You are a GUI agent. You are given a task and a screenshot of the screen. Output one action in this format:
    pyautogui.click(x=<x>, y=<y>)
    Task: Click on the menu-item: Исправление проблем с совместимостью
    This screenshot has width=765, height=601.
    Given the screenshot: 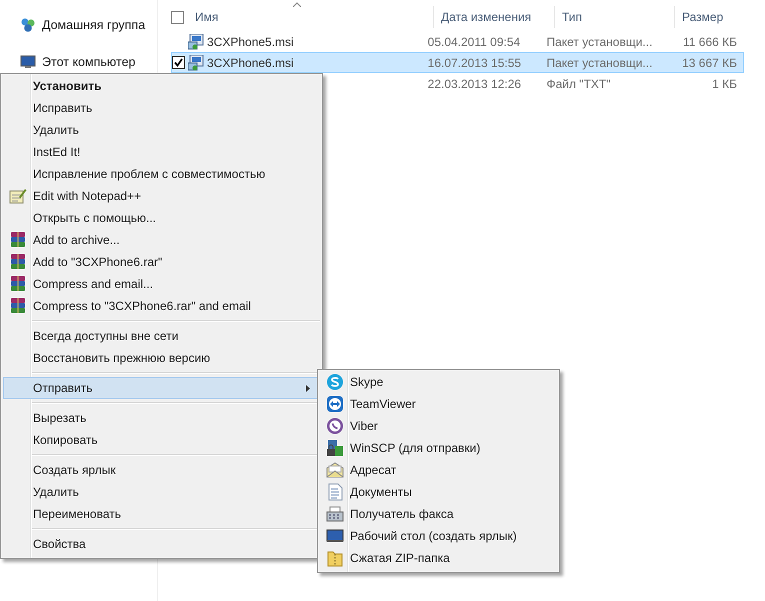 What is the action you would take?
    pyautogui.click(x=161, y=174)
    